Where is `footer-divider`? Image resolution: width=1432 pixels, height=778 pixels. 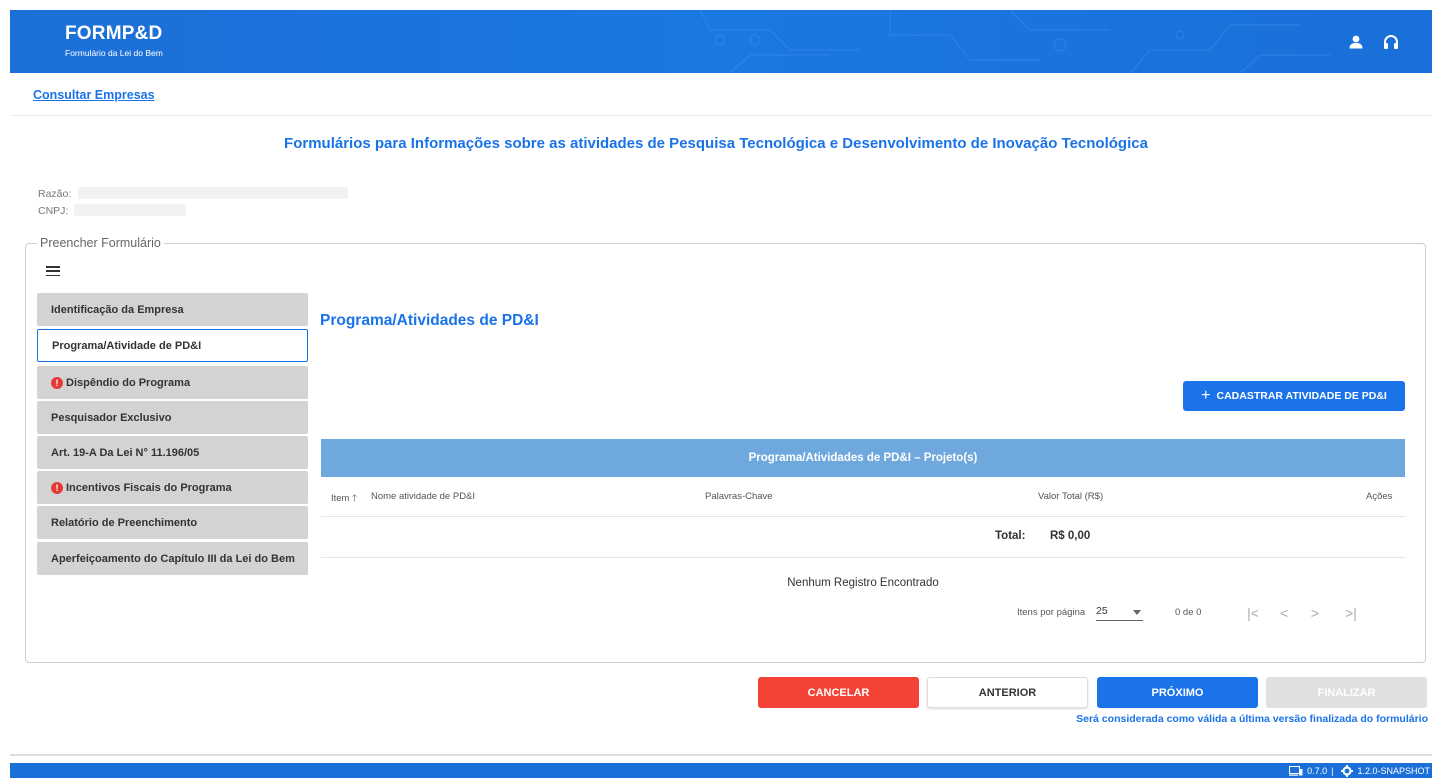 footer-divider is located at coordinates (721, 755).